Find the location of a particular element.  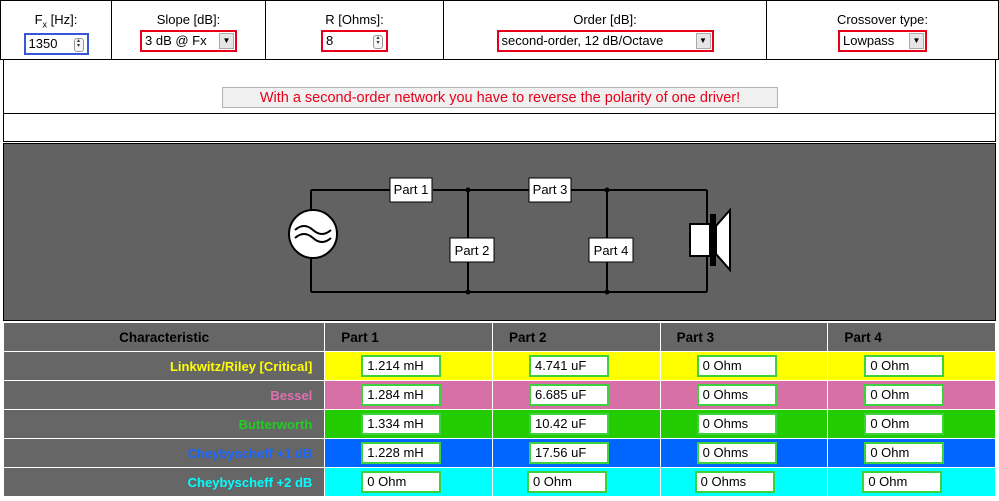

characteristic-name: Linkwitz/Riley [Critical] is located at coordinates (164, 366).